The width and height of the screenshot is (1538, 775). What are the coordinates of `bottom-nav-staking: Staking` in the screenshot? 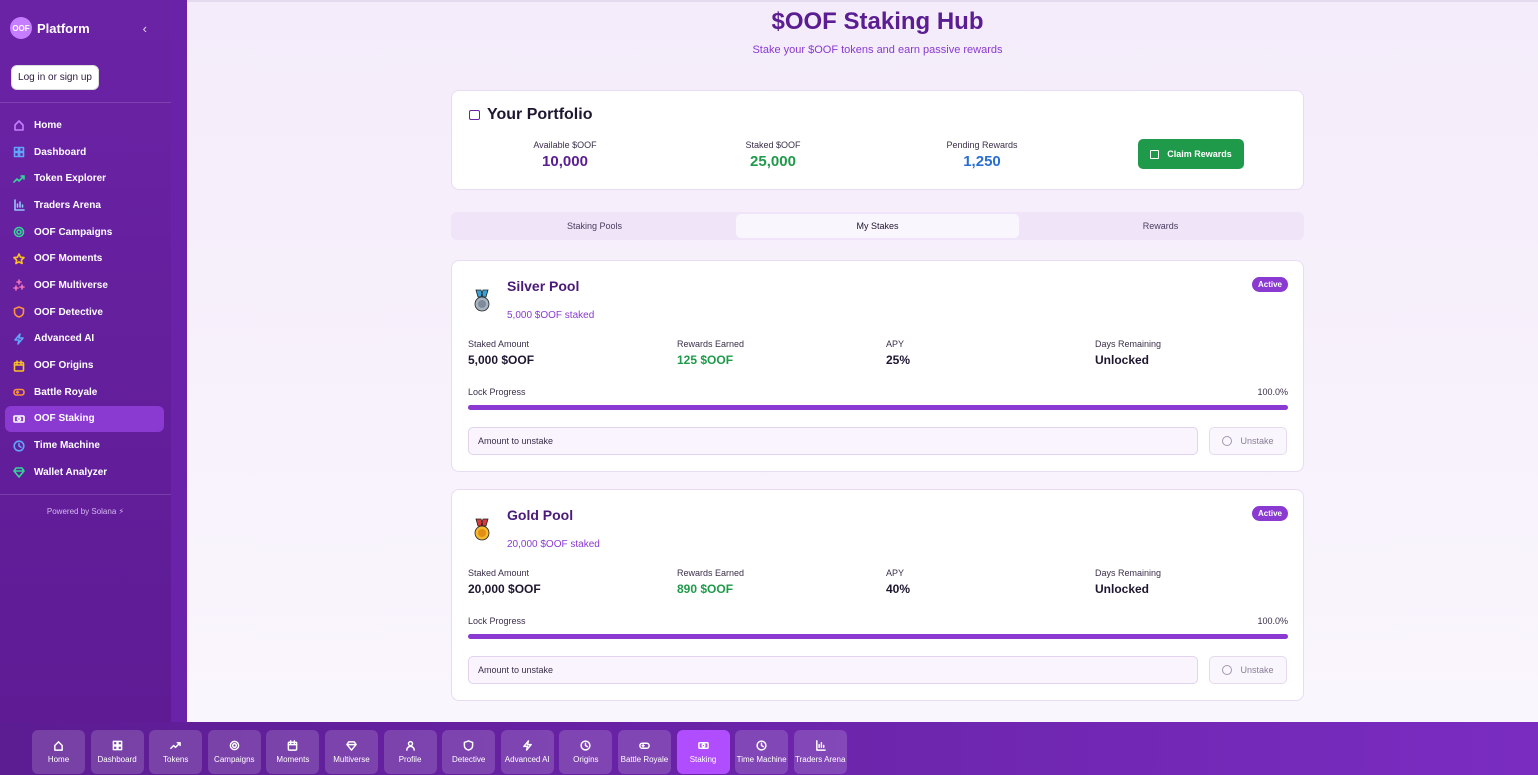 It's located at (703, 752).